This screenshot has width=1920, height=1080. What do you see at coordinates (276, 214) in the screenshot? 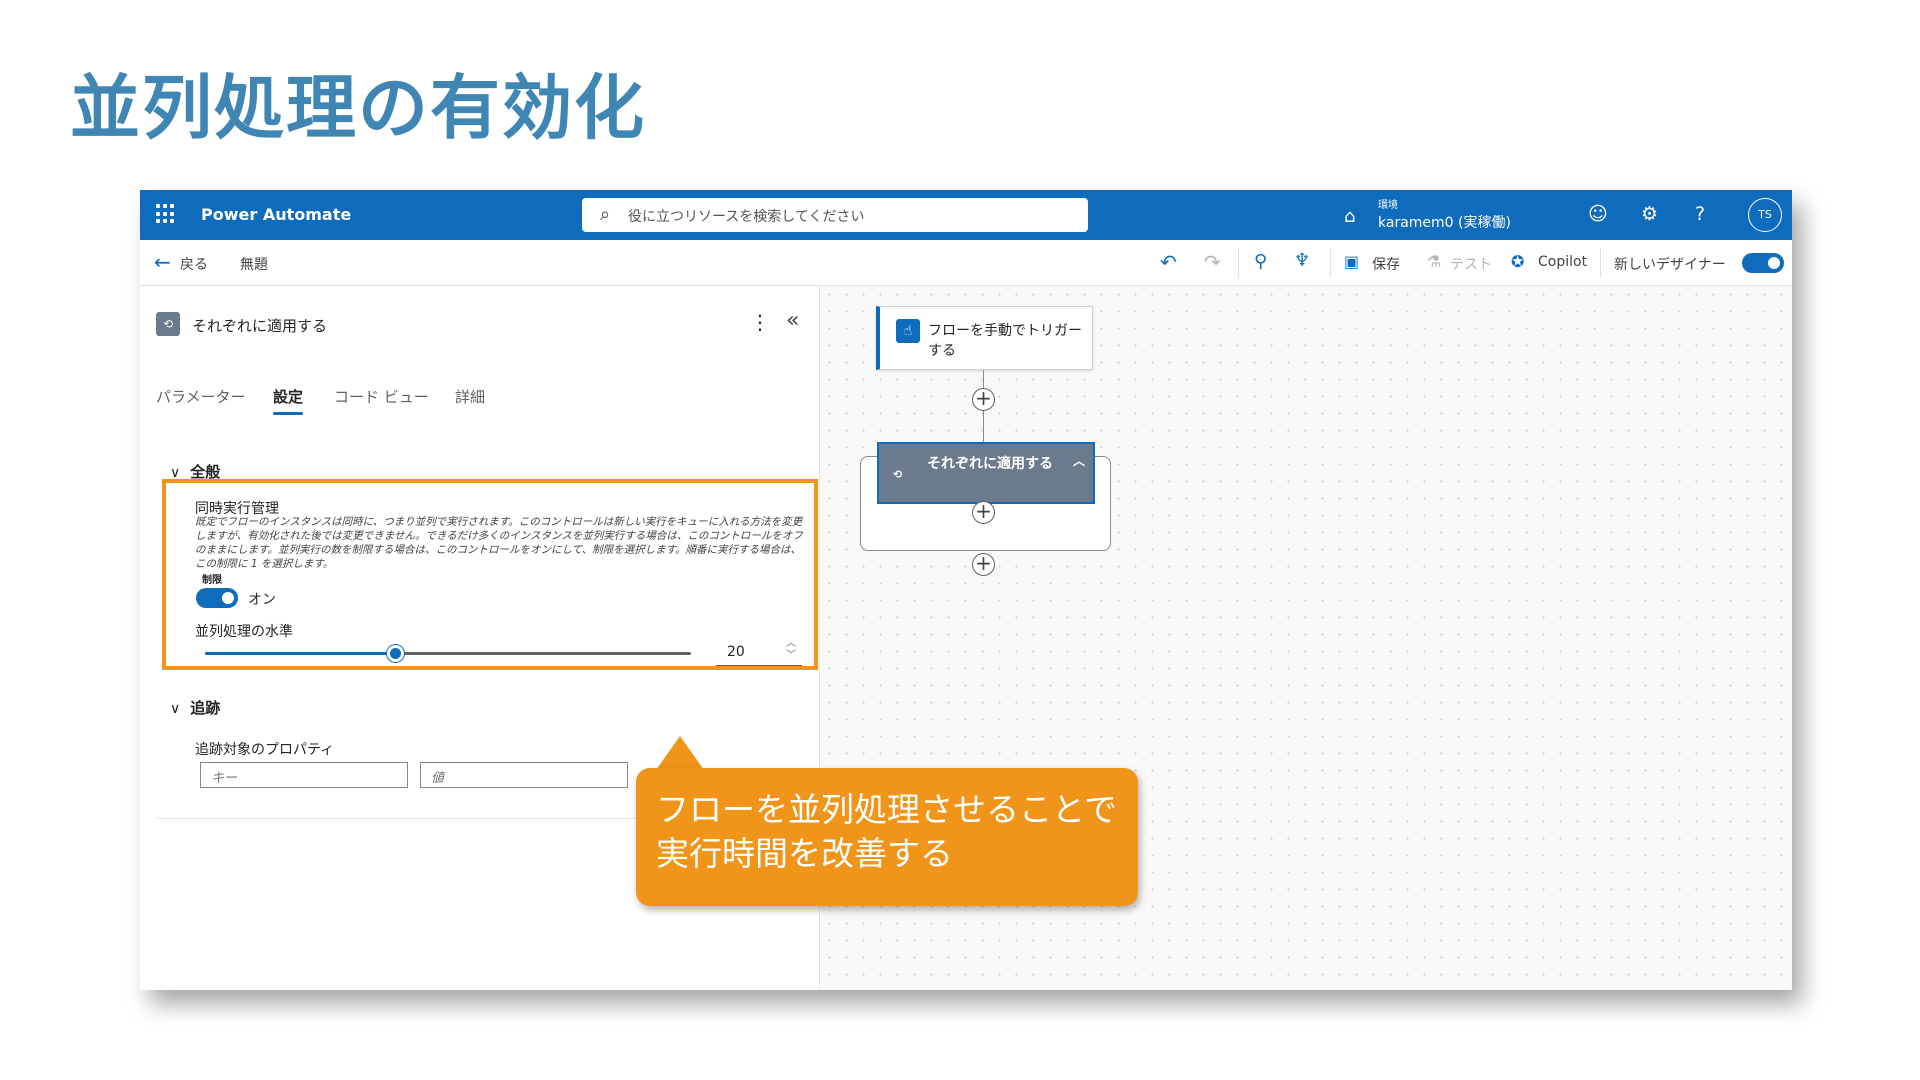
I see `app-name: Power Automate` at bounding box center [276, 214].